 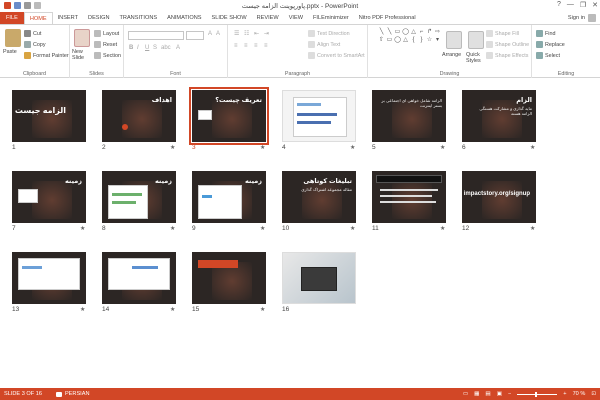 What do you see at coordinates (331, 18) in the screenshot?
I see `tab-fileminimizer: FILEminimizer` at bounding box center [331, 18].